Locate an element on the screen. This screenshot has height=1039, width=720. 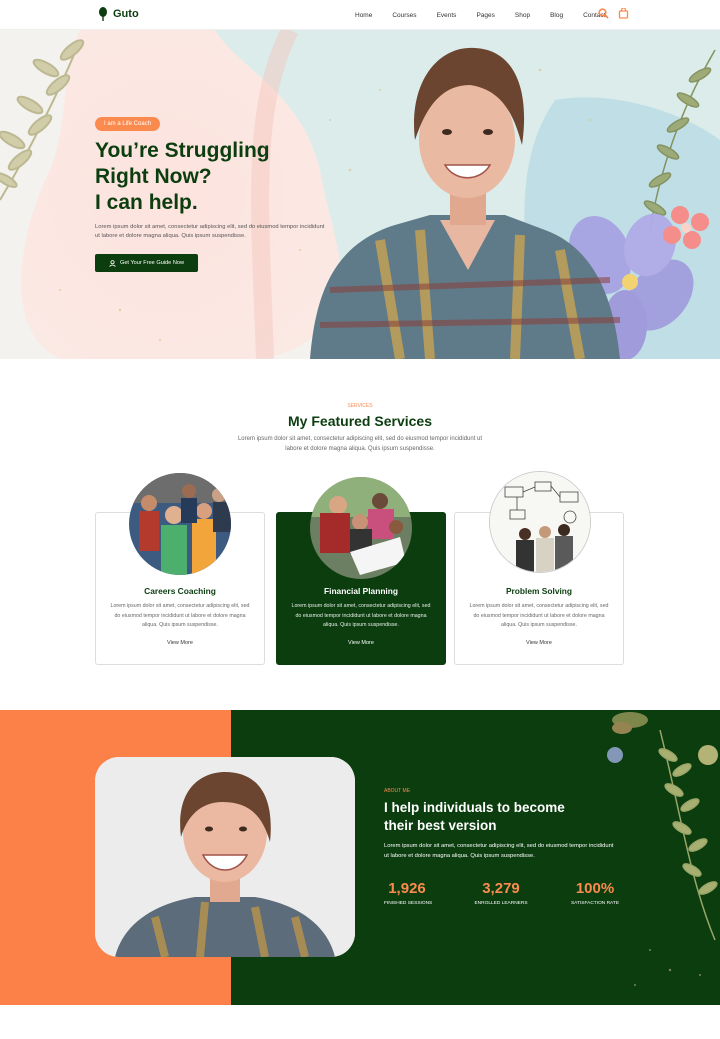
logo: Guto is located at coordinates (118, 14).